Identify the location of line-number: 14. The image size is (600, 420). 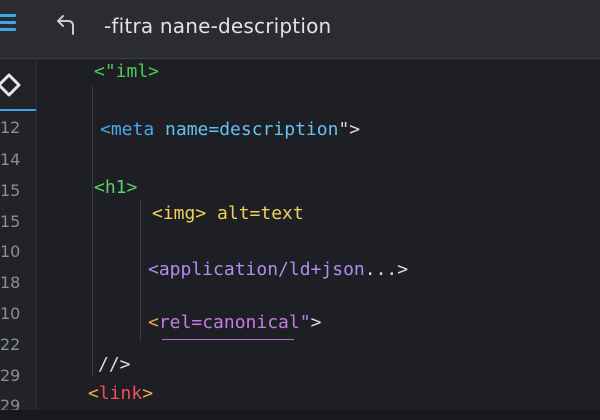
(10, 159).